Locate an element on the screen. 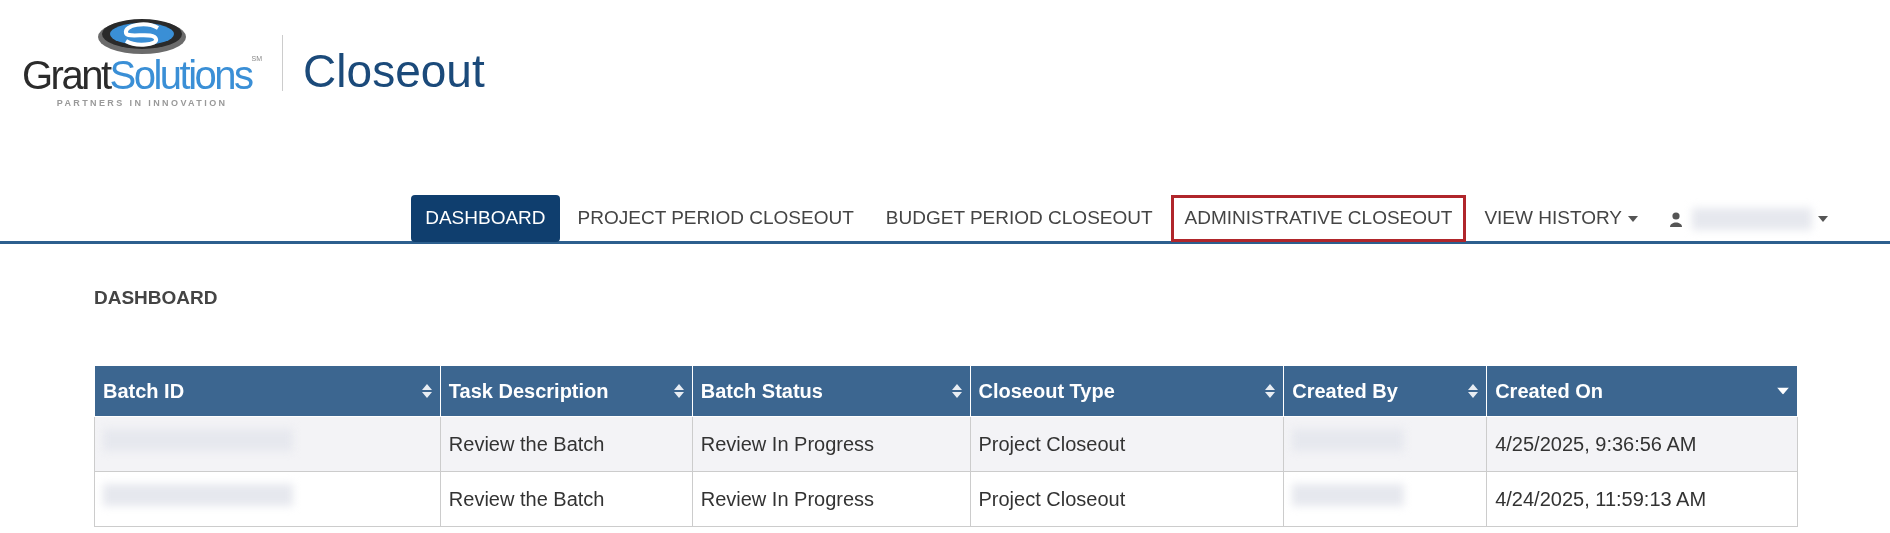 This screenshot has height=533, width=1890. table-cell: 4/24/2025, 11:59:13 AM is located at coordinates (1642, 498).